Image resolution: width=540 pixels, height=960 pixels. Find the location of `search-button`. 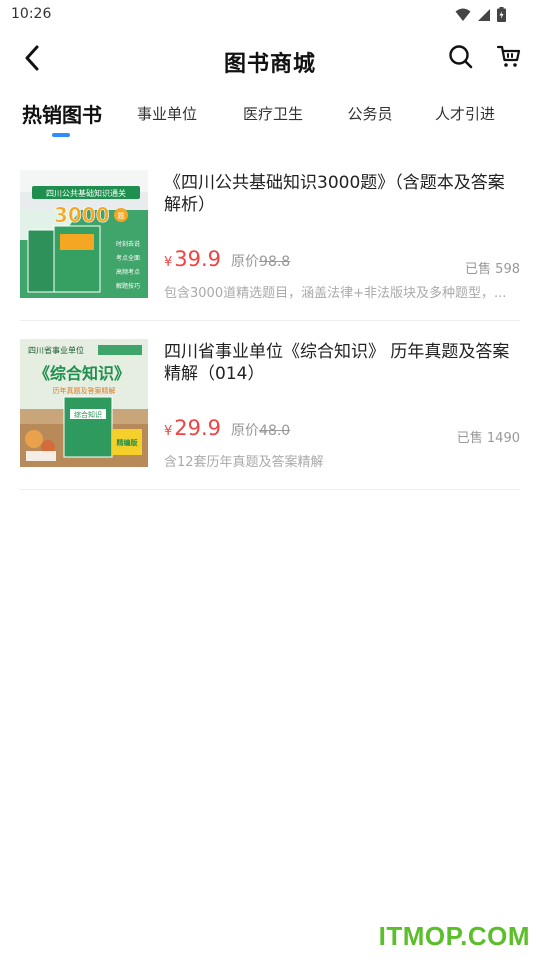

search-button is located at coordinates (461, 59).